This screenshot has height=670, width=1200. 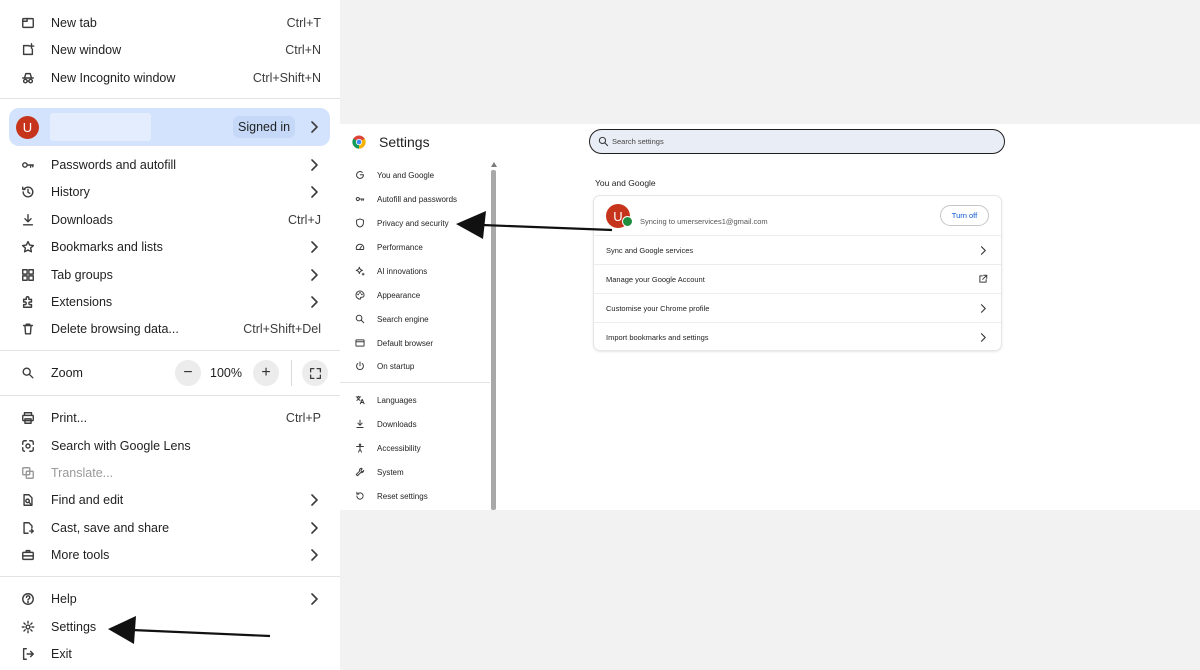 What do you see at coordinates (359, 472) in the screenshot?
I see `wrench-icon` at bounding box center [359, 472].